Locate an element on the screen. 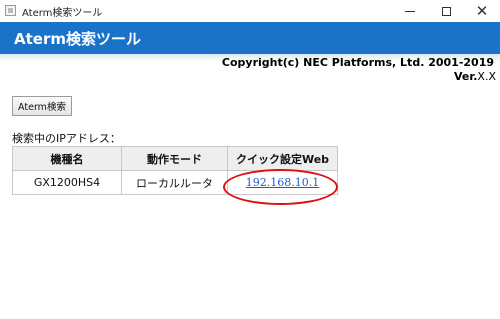 The image size is (500, 319). searching-ip-label: 検索中のIPアドレス： is located at coordinates (66, 138).